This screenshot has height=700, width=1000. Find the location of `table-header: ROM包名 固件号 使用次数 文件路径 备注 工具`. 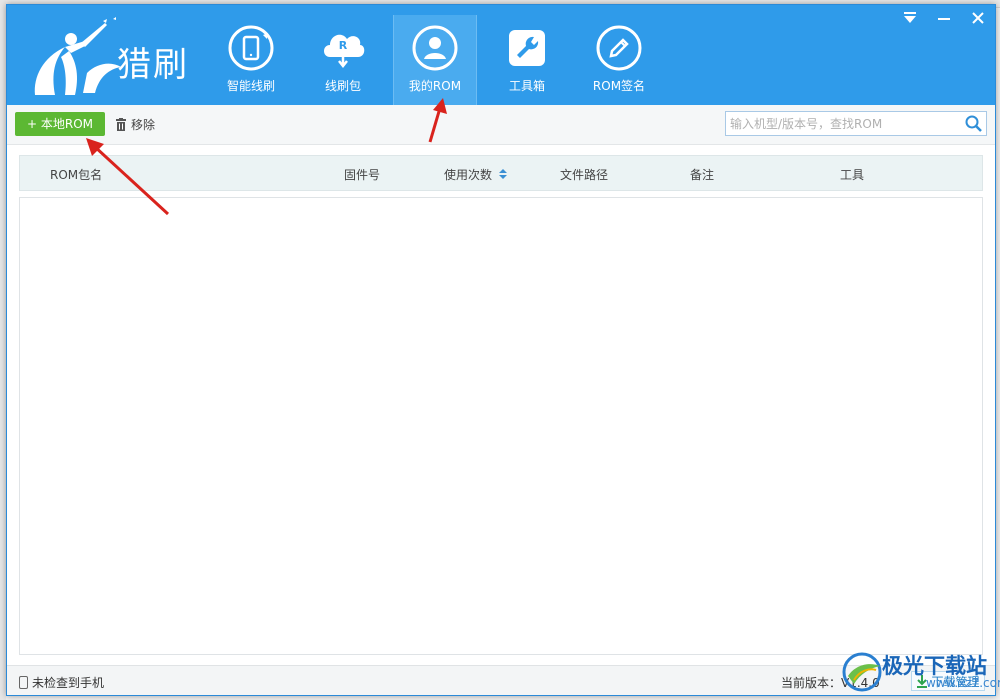

table-header: ROM包名 固件号 使用次数 文件路径 备注 工具 is located at coordinates (501, 173).